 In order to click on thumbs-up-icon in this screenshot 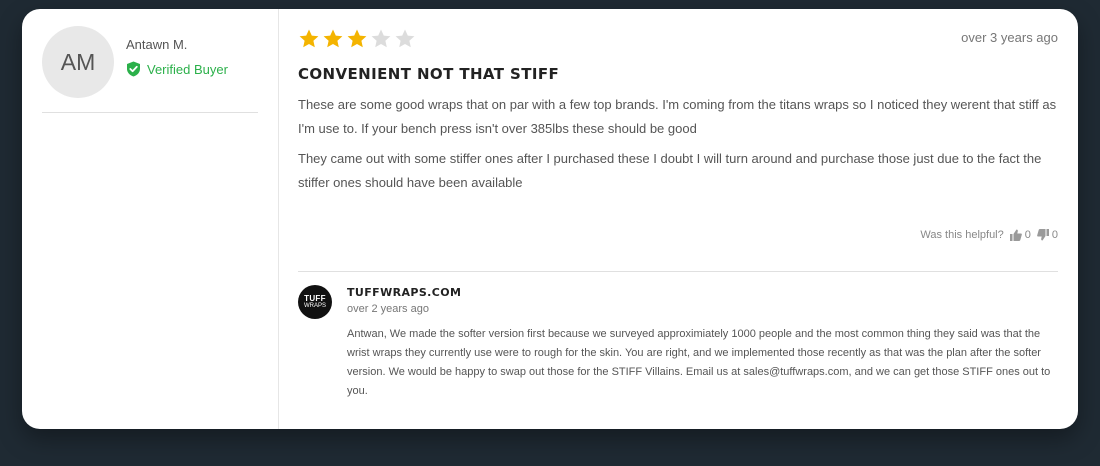, I will do `click(1015, 235)`.